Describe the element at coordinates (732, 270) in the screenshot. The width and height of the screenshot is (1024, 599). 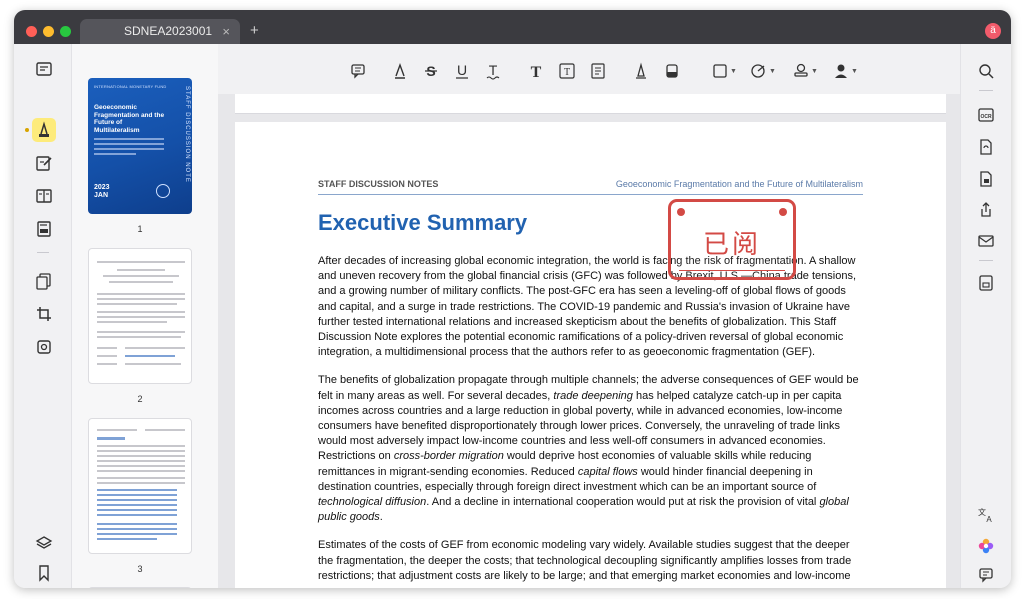
I see `stamp-underline` at that location.